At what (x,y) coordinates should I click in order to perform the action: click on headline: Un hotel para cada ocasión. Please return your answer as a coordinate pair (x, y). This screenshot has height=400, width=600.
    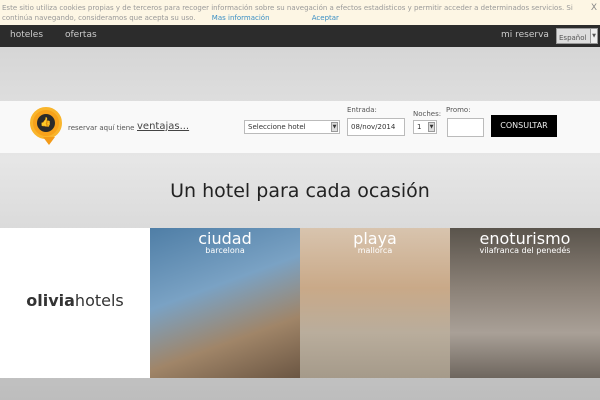
    Looking at the image, I should click on (300, 191).